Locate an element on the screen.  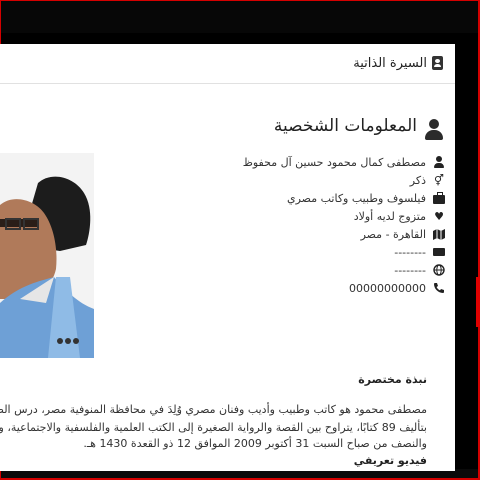
location-value: القاهرة - مصر is located at coordinates (393, 234).